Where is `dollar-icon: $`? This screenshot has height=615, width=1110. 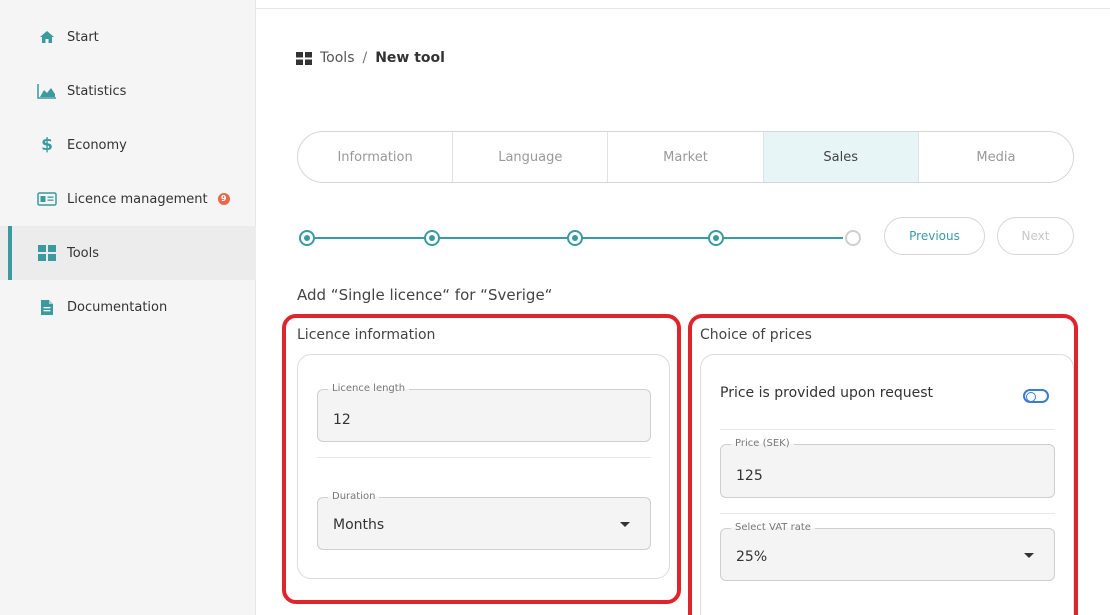
dollar-icon: $ is located at coordinates (47, 145).